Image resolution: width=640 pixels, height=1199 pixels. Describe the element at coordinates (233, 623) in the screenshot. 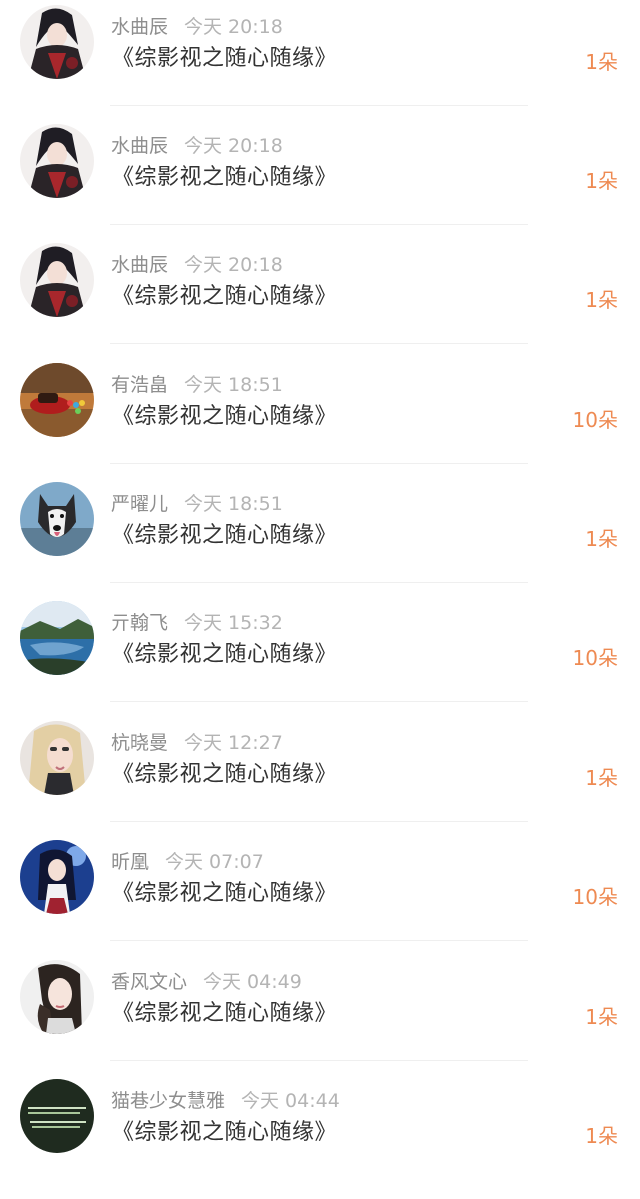

I see `timestamp: 今天 15:32` at that location.